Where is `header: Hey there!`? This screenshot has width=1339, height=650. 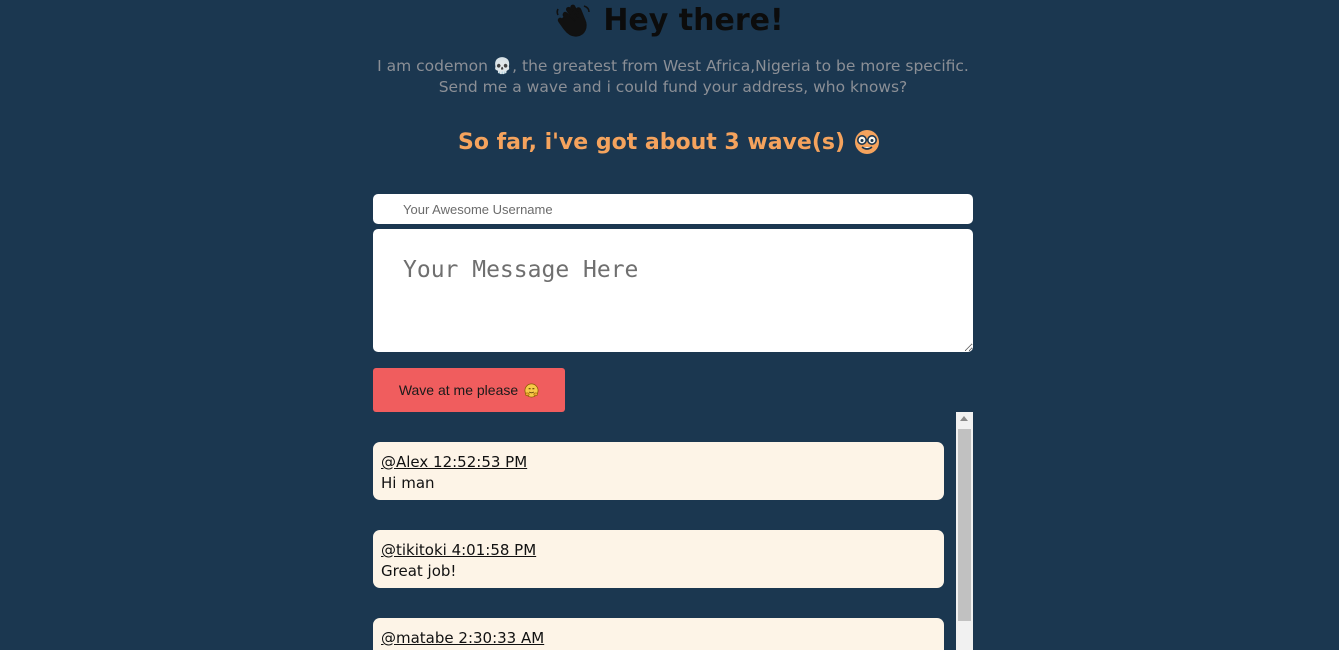
header: Hey there! is located at coordinates (669, 21).